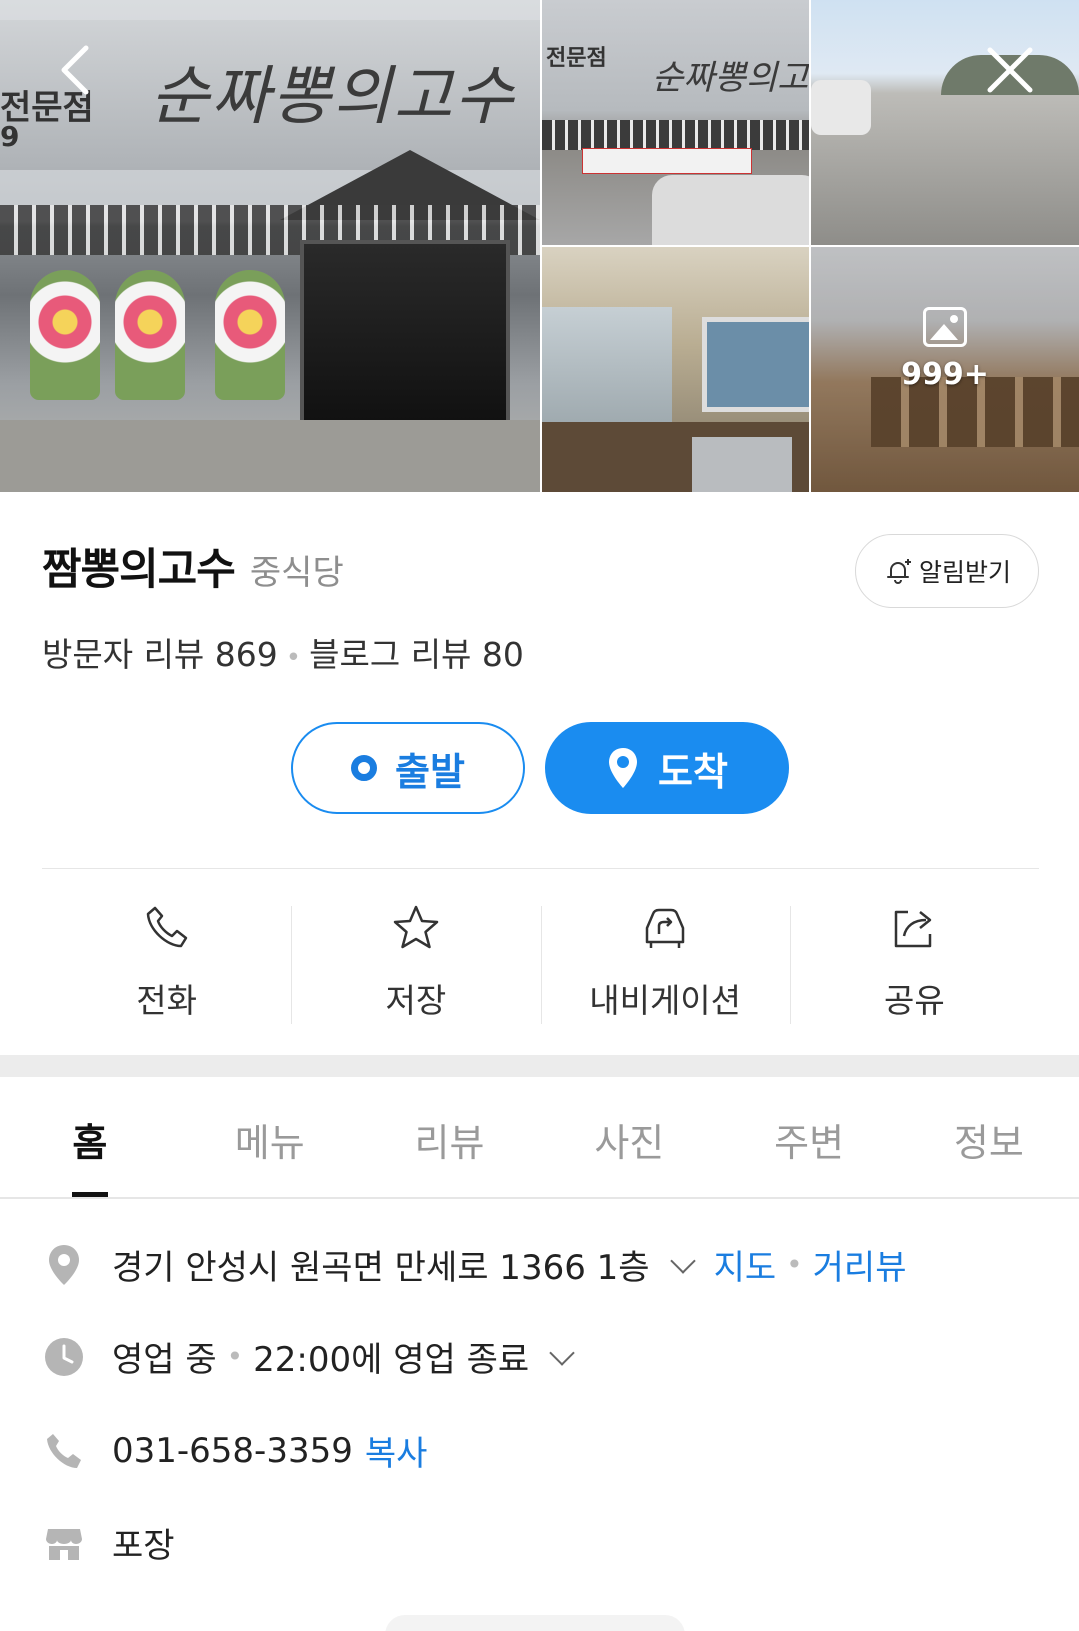 This screenshot has width=1079, height=1631. I want to click on share-icon, so click(913, 929).